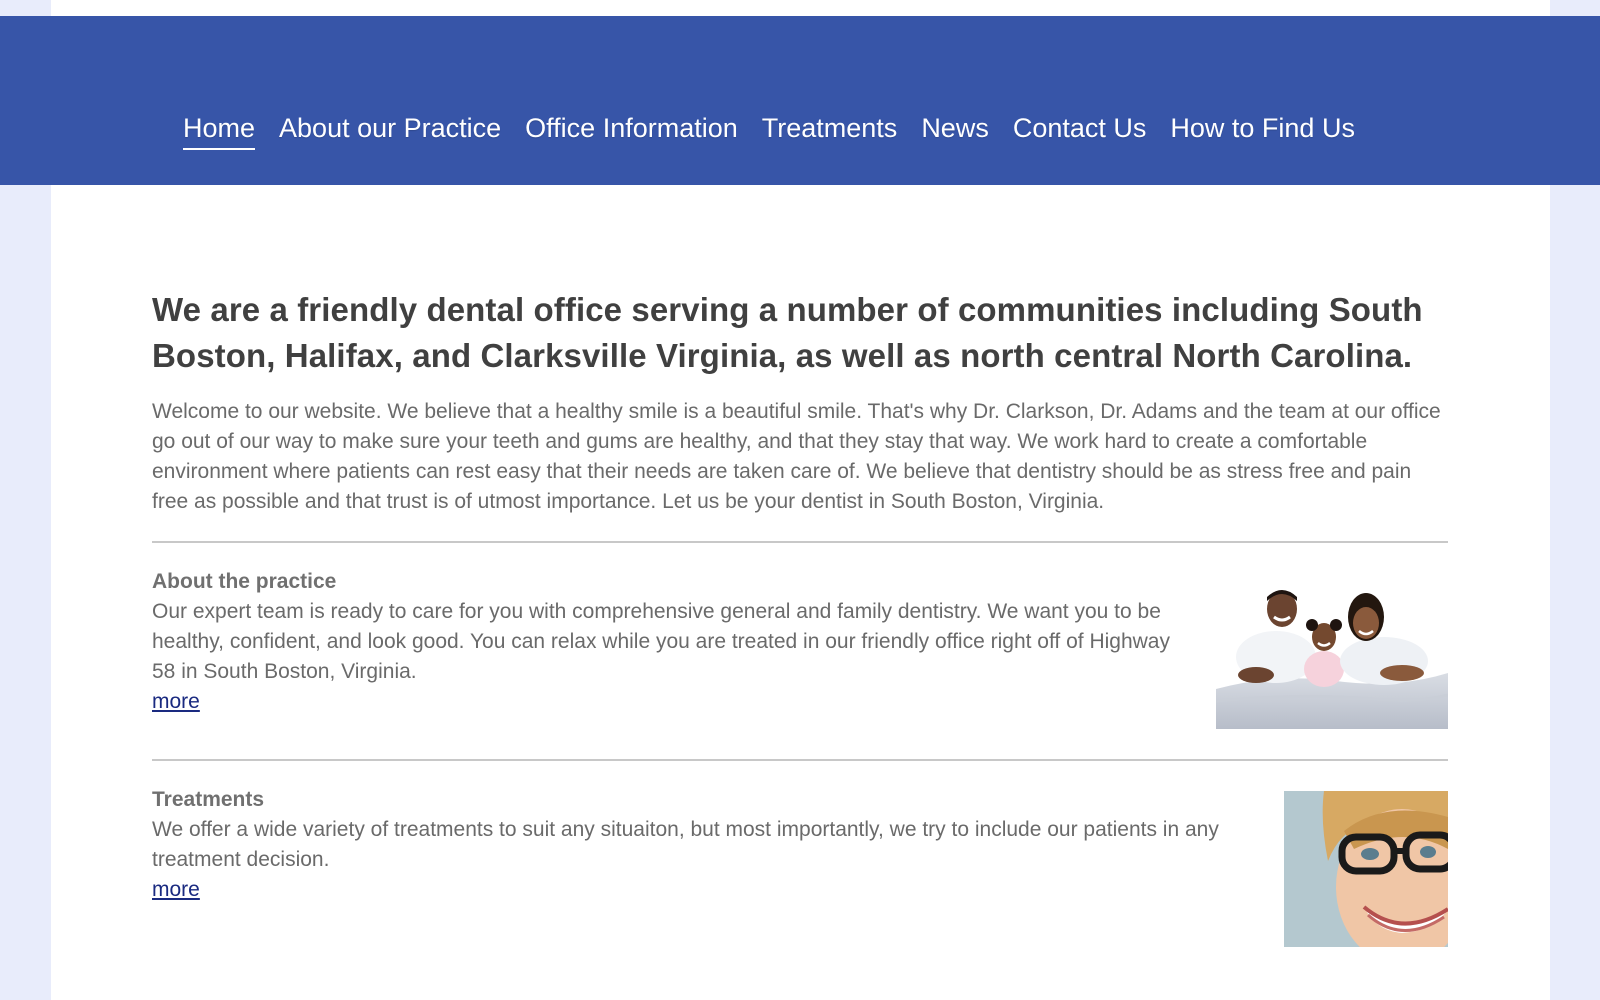 The image size is (1600, 1000). I want to click on family-photo-illustration, so click(1332, 653).